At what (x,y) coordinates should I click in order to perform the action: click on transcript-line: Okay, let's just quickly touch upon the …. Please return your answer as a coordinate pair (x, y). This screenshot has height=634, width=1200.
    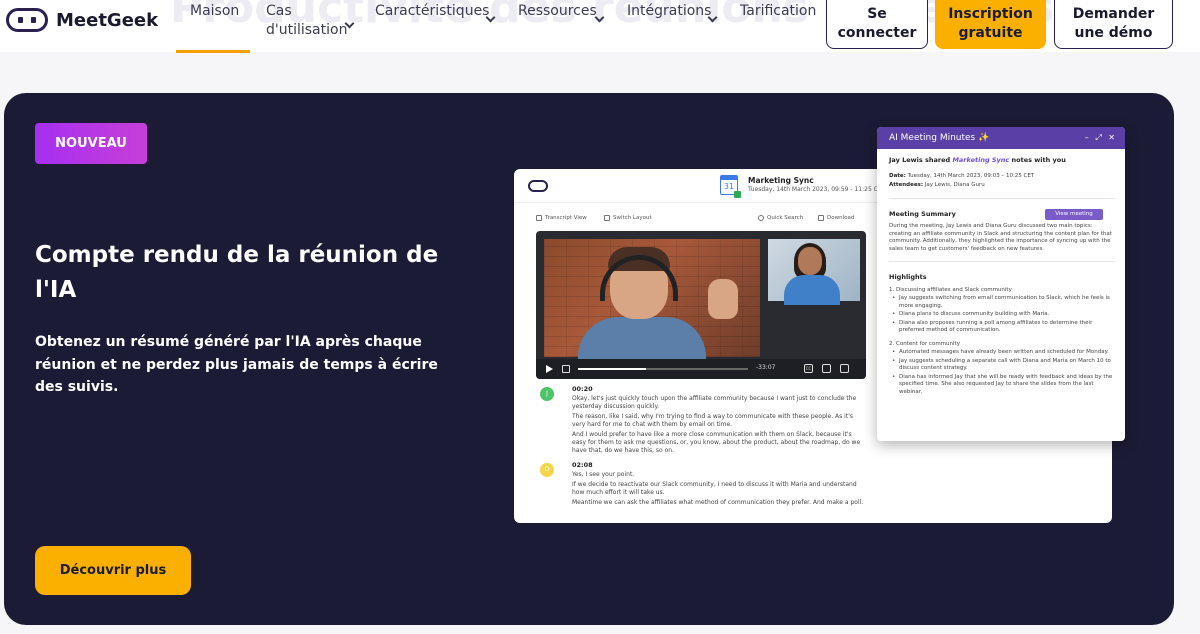
    Looking at the image, I should click on (714, 402).